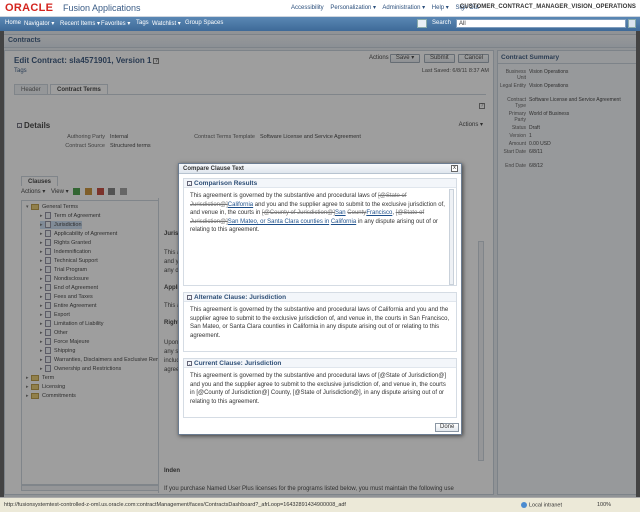  What do you see at coordinates (524, 505) in the screenshot?
I see `globe-icon` at bounding box center [524, 505].